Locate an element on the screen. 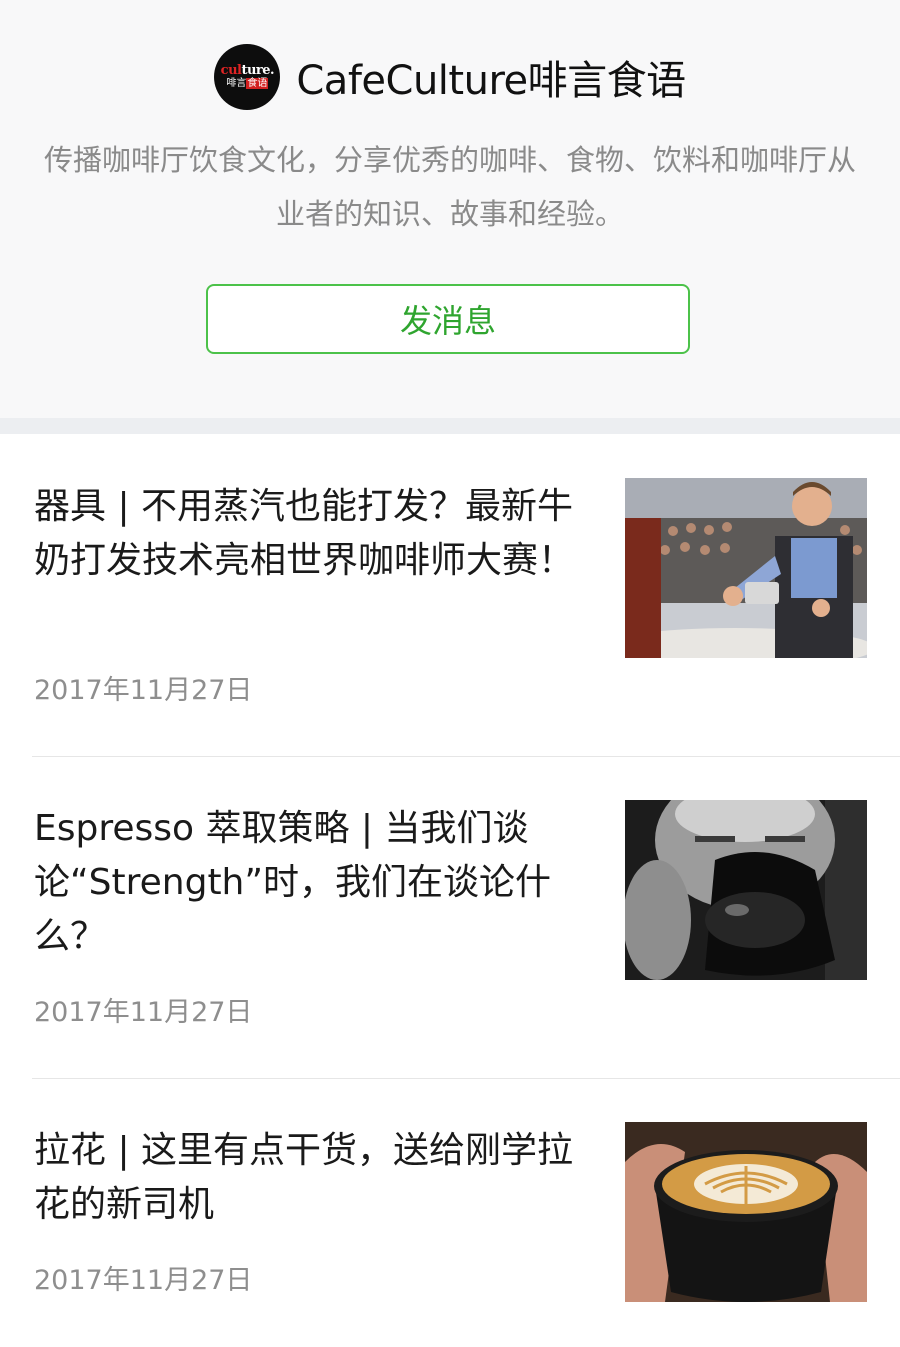  man-drinking-coffee-photo is located at coordinates (746, 890).